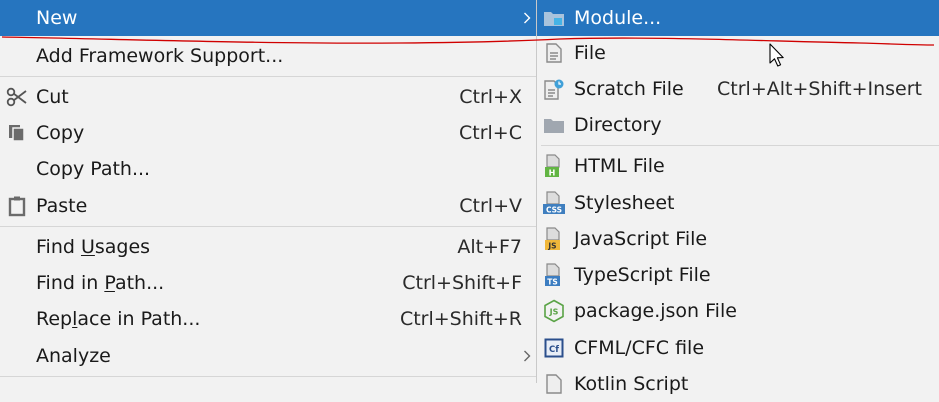 The width and height of the screenshot is (939, 402). What do you see at coordinates (554, 166) in the screenshot?
I see `html-file-icon: H` at bounding box center [554, 166].